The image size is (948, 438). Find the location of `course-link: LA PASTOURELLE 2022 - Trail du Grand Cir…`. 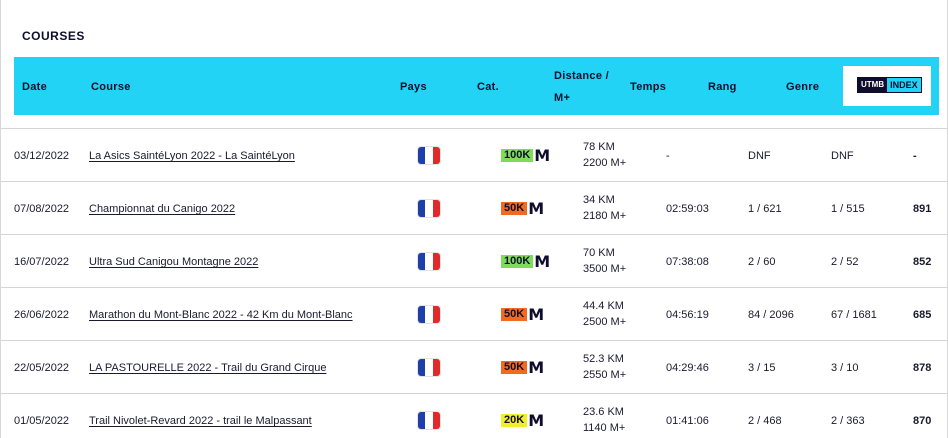

course-link: LA PASTOURELLE 2022 - Trail du Grand Cir… is located at coordinates (207, 368).